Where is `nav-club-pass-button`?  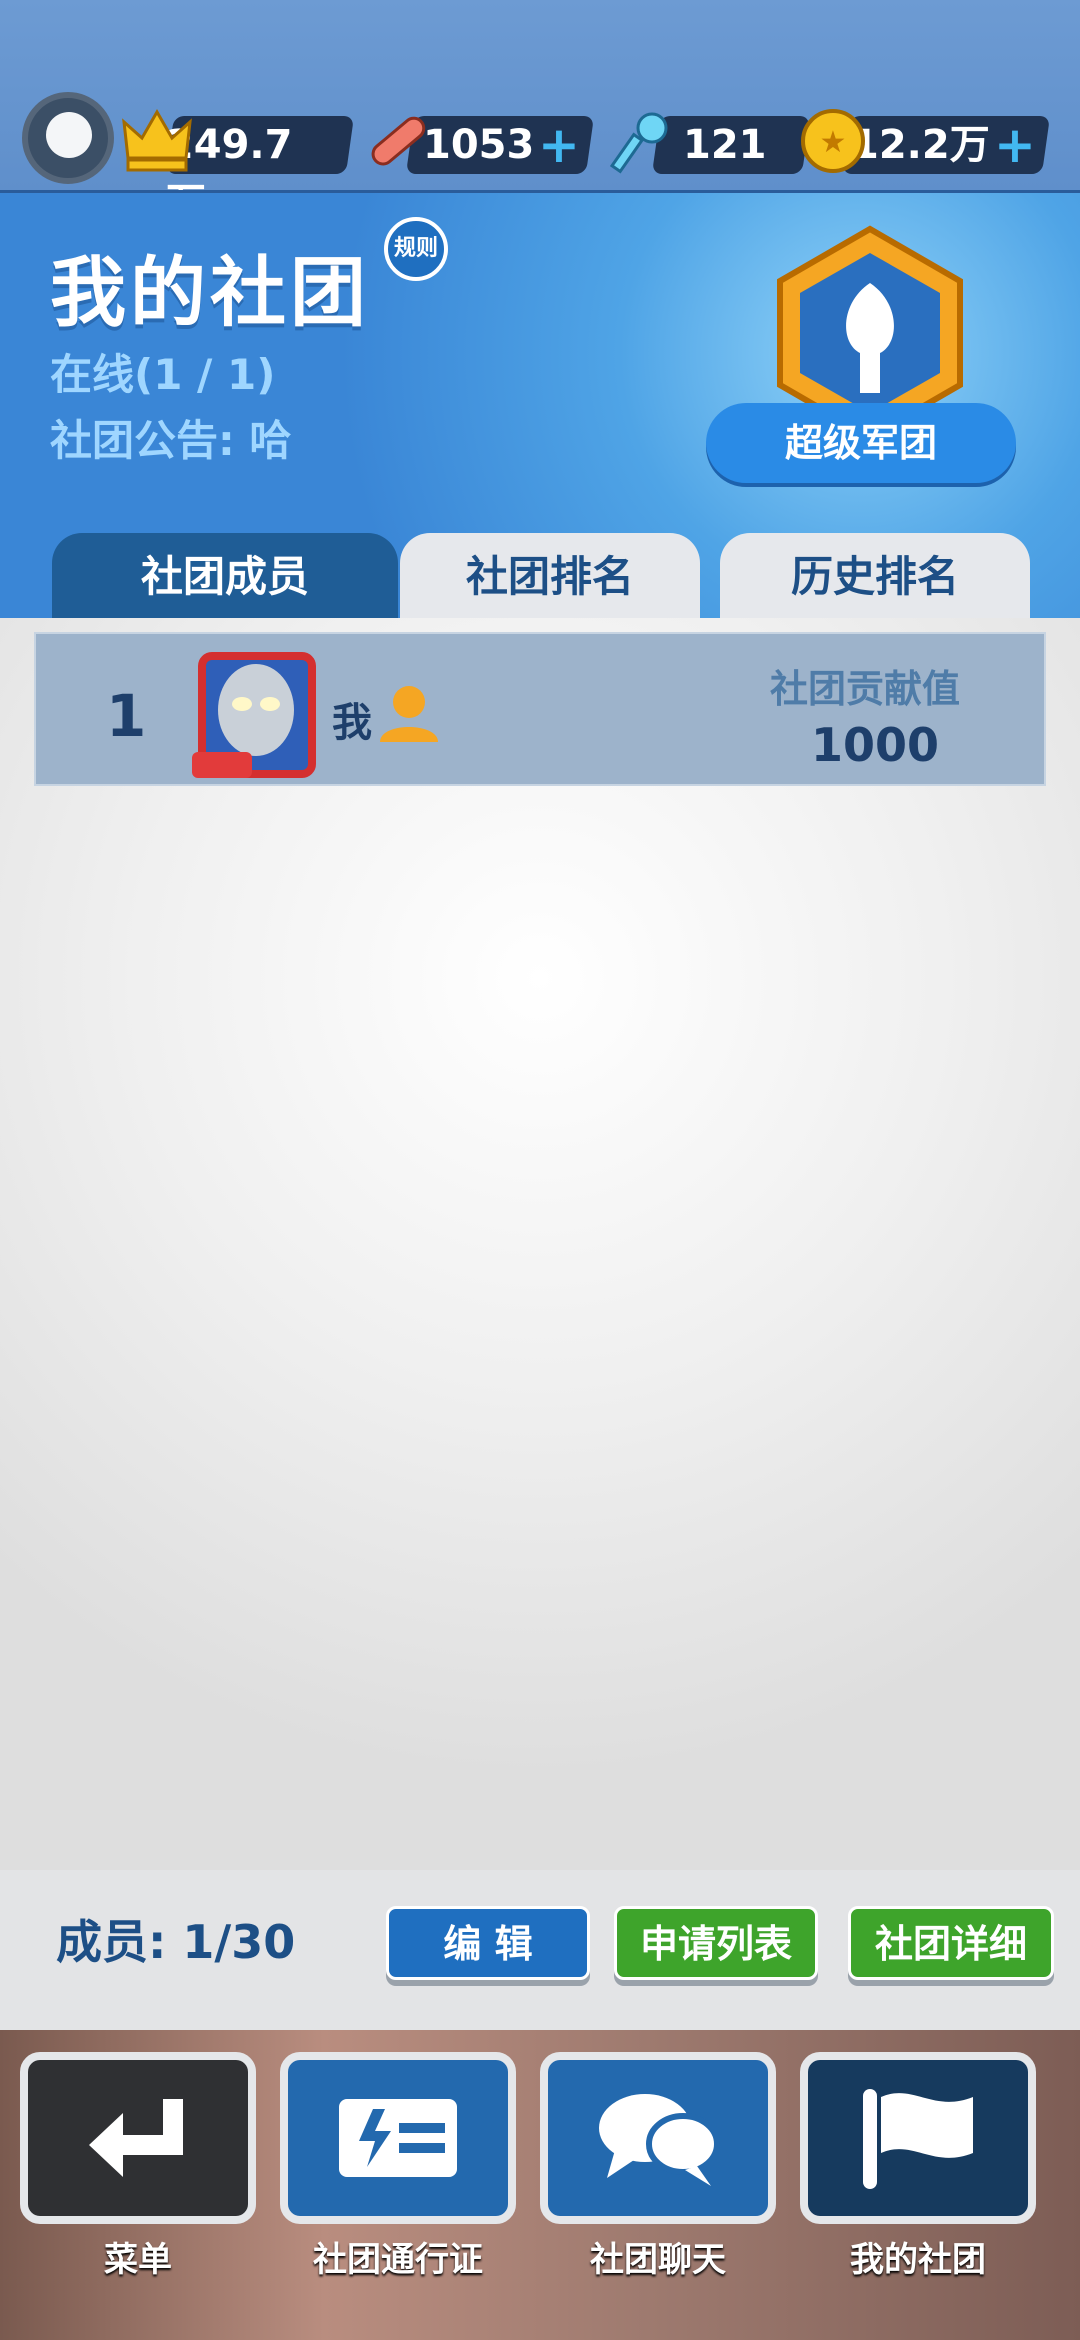 nav-club-pass-button is located at coordinates (398, 2138).